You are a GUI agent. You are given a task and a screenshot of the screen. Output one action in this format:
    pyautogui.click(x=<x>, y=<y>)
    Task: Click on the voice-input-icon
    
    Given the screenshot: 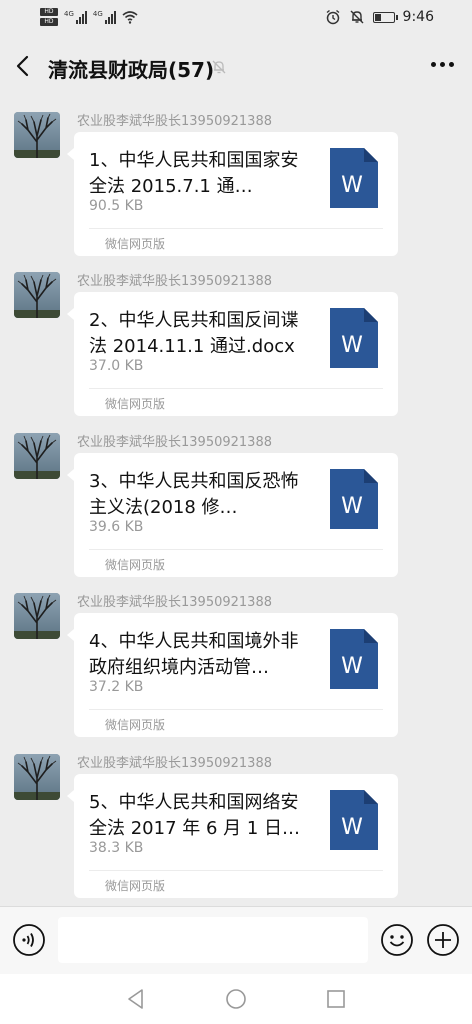 What is the action you would take?
    pyautogui.click(x=29, y=940)
    